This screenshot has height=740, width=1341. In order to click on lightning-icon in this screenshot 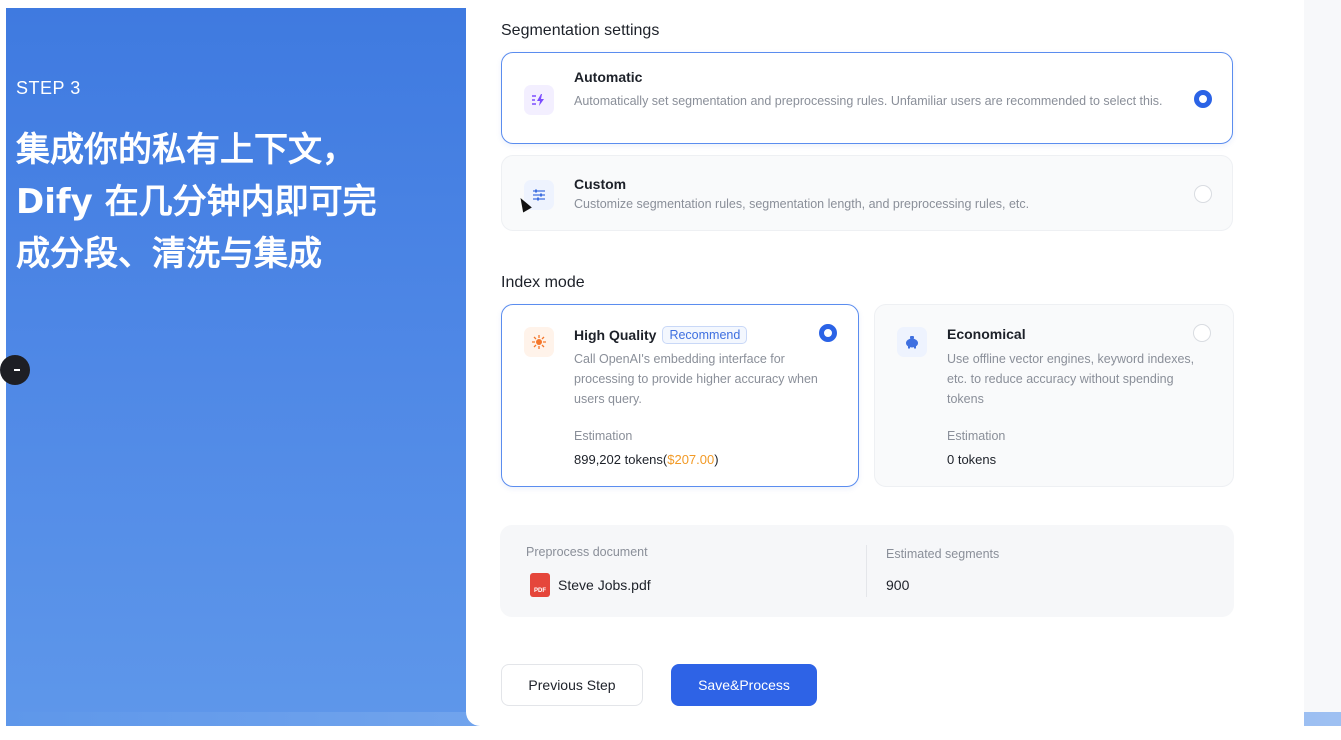, I will do `click(539, 100)`.